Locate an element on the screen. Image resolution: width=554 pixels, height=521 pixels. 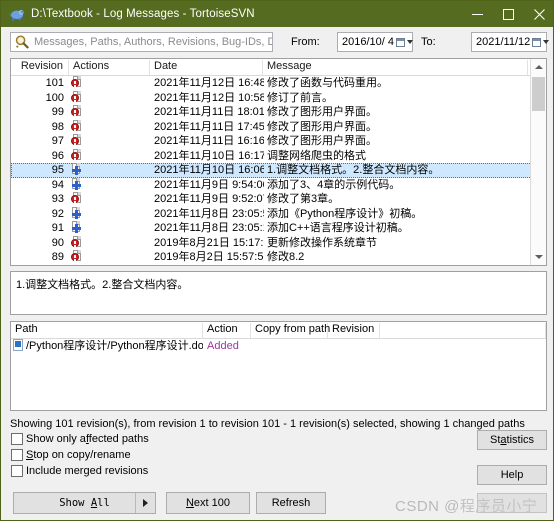
show-all-dropdown-arrow is located at coordinates (145, 503).